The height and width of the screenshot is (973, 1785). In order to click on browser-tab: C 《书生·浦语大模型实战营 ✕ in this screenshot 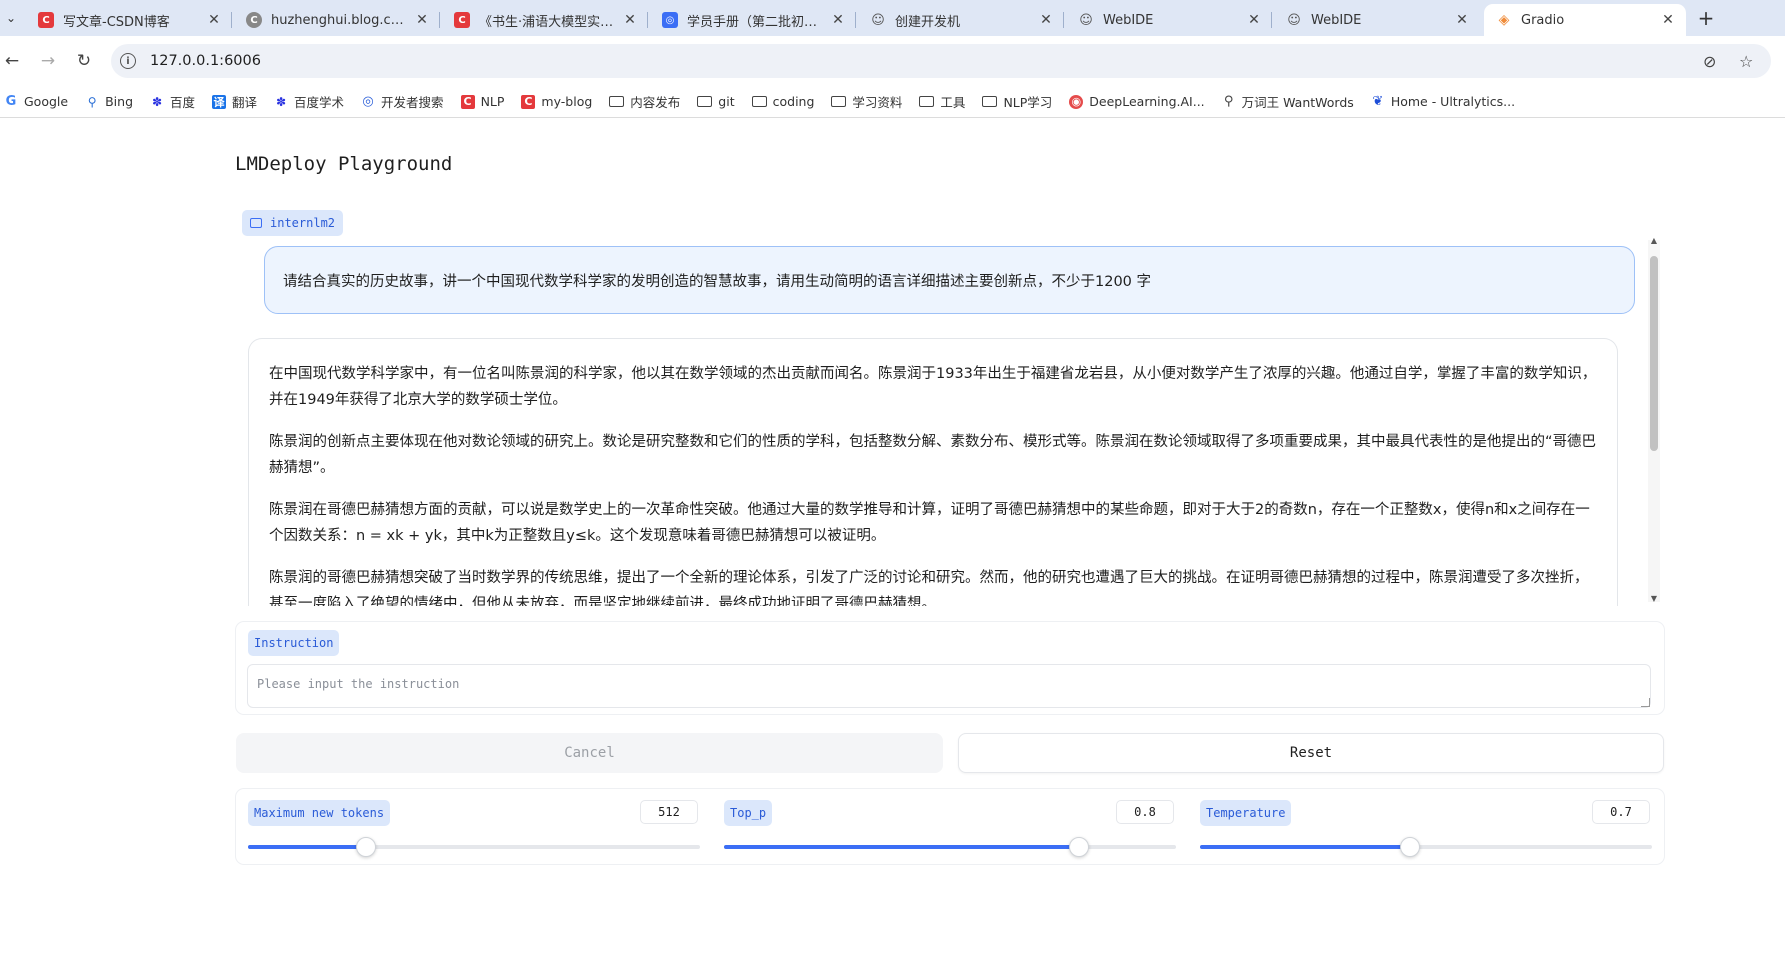, I will do `click(545, 20)`.